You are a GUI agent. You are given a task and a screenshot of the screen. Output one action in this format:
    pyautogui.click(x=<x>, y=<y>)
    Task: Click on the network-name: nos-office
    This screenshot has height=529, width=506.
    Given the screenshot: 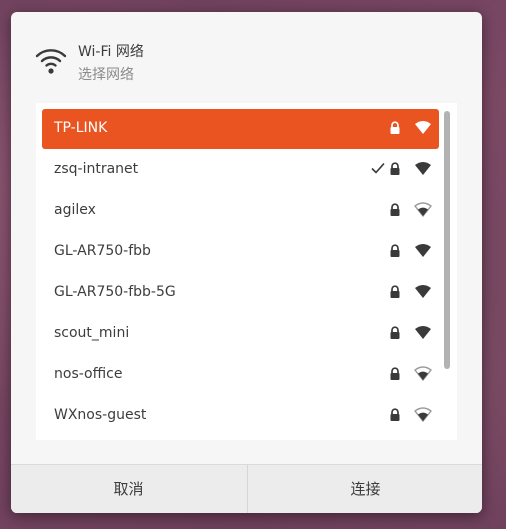 What is the action you would take?
    pyautogui.click(x=88, y=374)
    